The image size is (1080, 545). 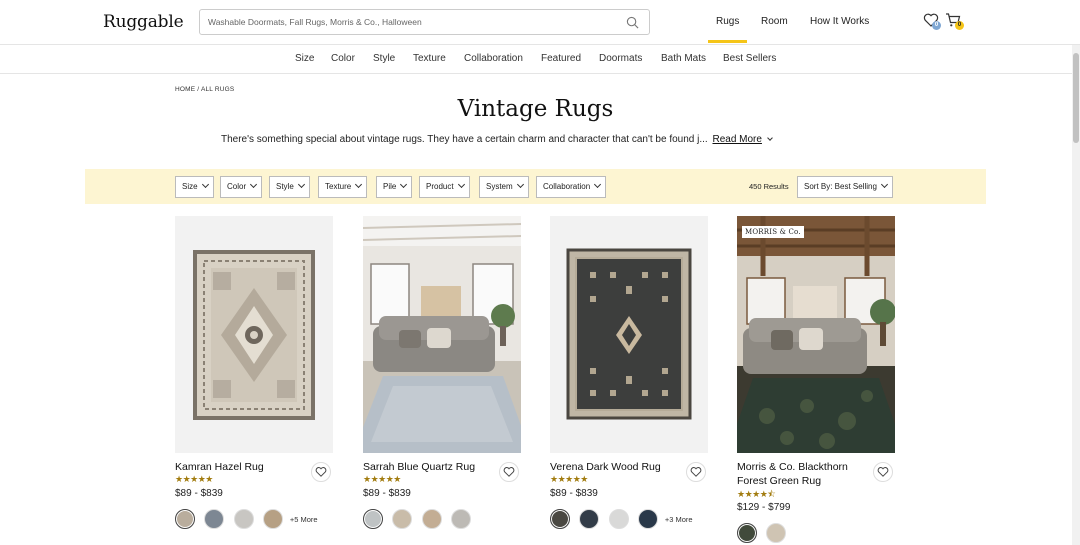 I want to click on sort-dropdown: Sort By: Best Selling, so click(x=845, y=187).